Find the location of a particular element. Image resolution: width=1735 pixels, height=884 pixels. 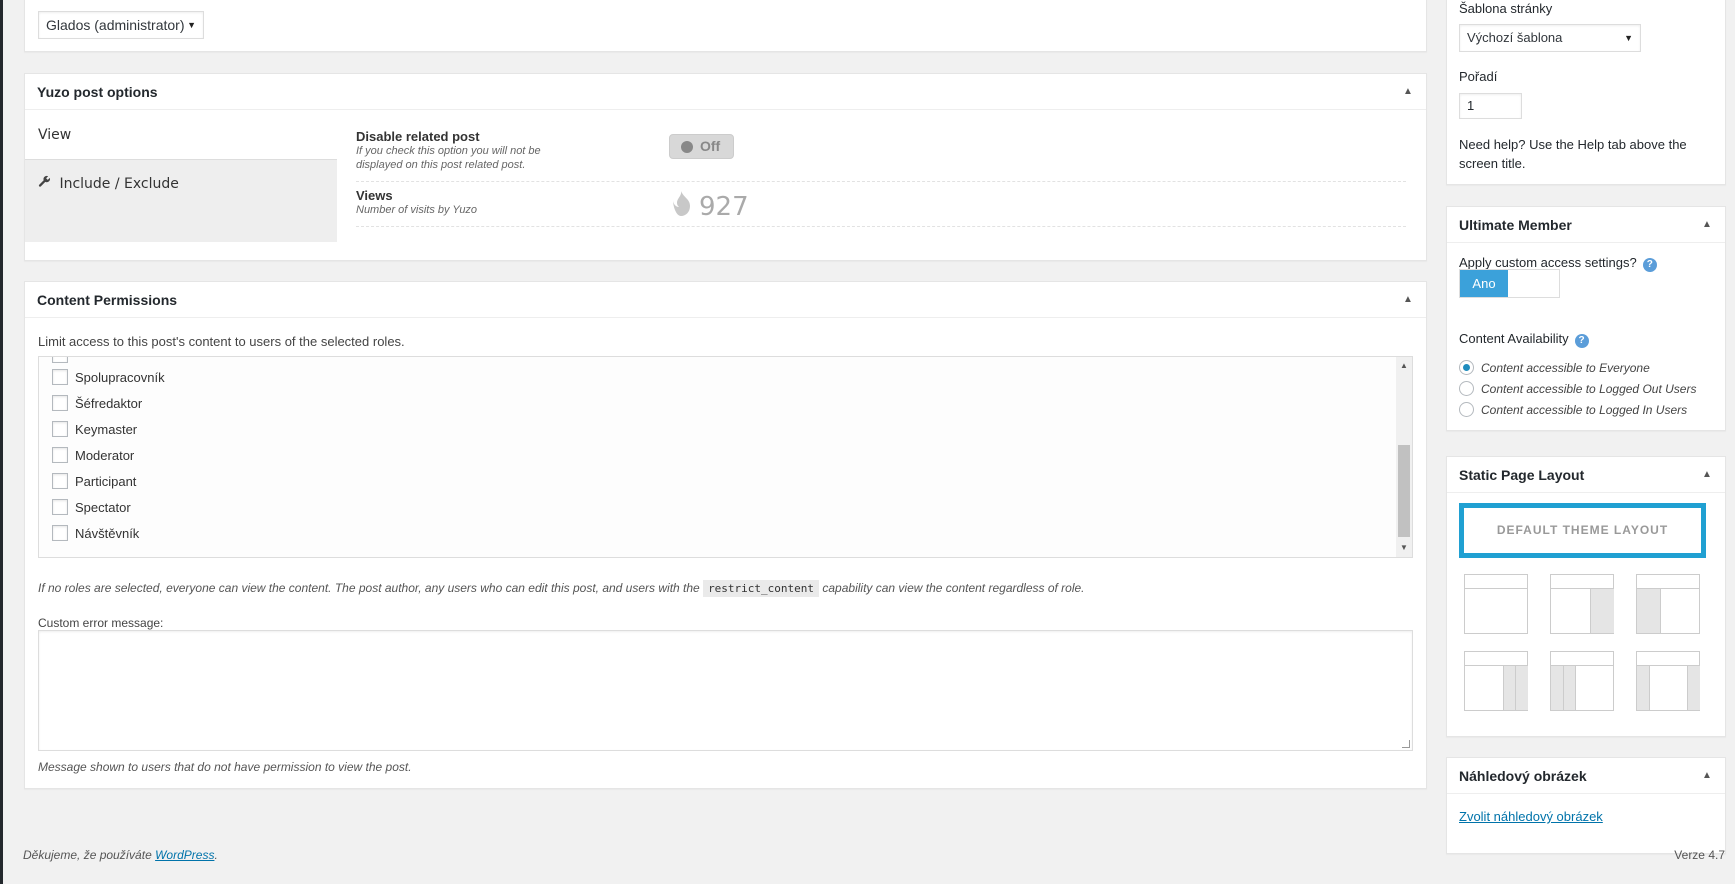

yuzo-tabs: View Include / Exclude is located at coordinates (181, 176).